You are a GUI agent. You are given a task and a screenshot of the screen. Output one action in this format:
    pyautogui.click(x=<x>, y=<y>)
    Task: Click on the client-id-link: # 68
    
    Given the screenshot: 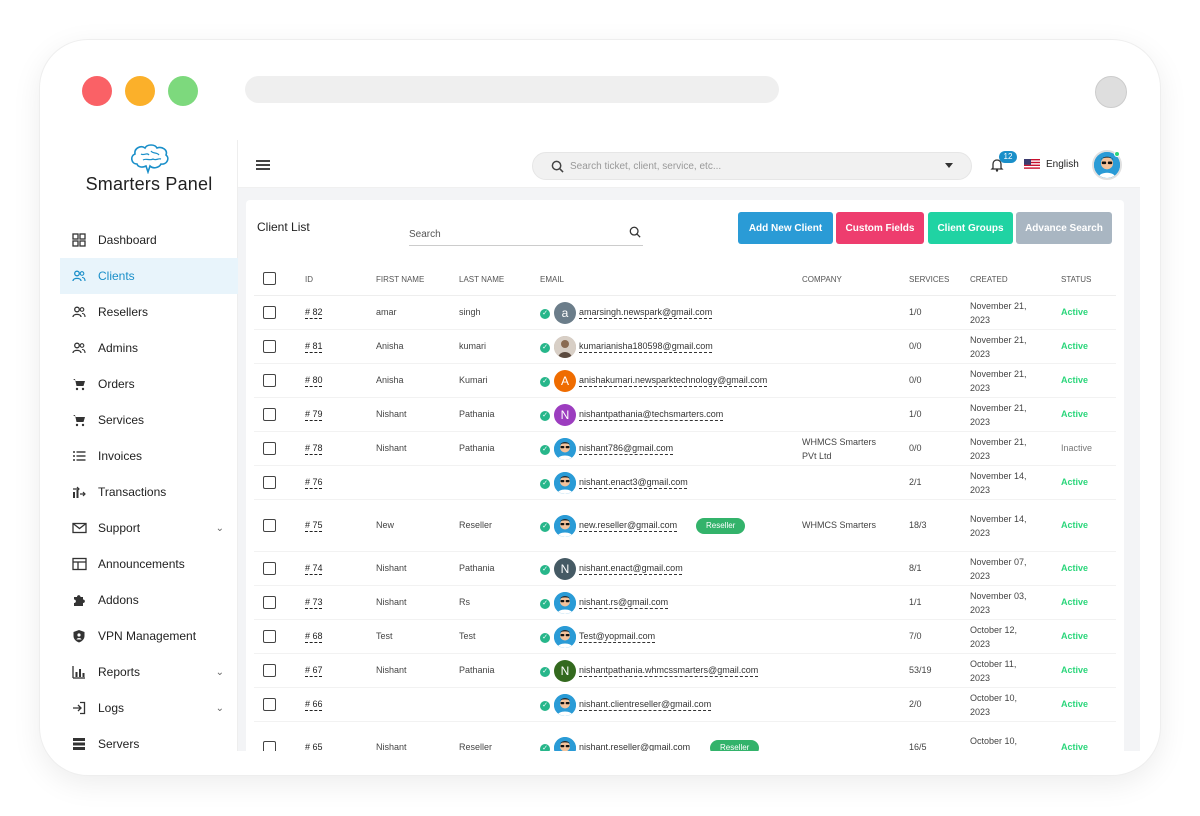 What is the action you would take?
    pyautogui.click(x=314, y=636)
    